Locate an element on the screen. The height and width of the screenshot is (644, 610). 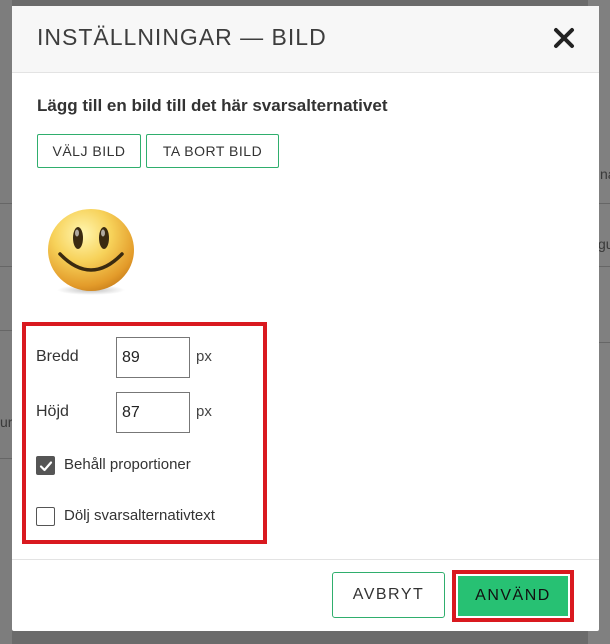
hide-text-checkbox is located at coordinates (45, 516).